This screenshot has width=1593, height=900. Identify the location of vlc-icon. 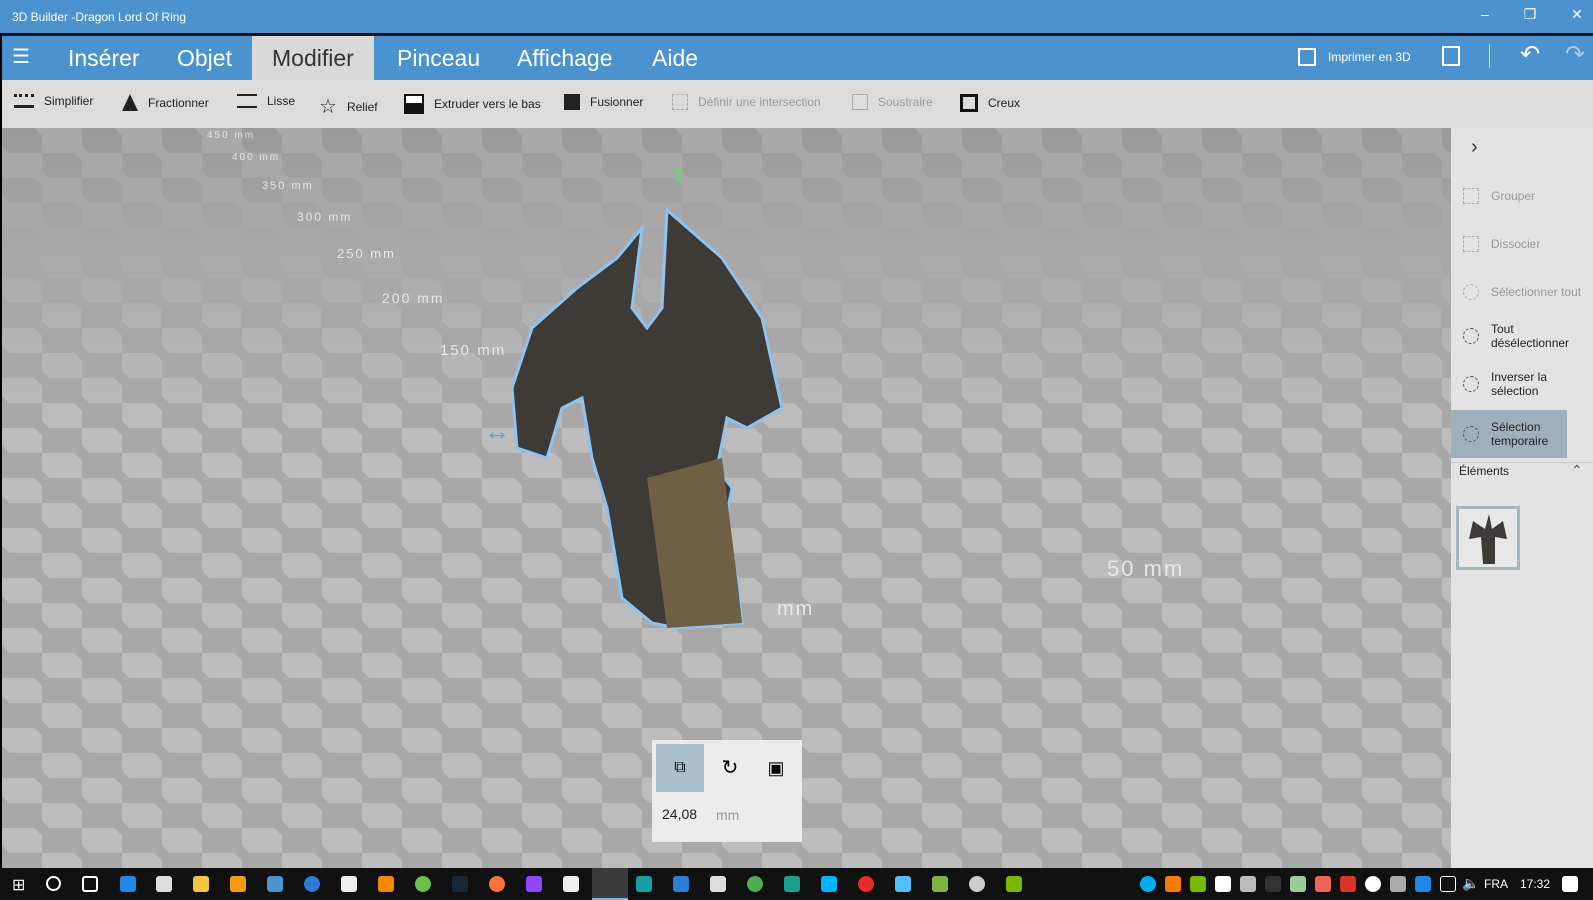
(386, 884).